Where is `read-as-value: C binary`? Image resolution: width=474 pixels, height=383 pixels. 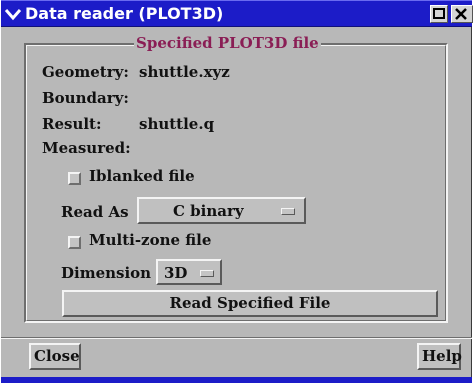
read-as-value: C binary is located at coordinates (208, 211).